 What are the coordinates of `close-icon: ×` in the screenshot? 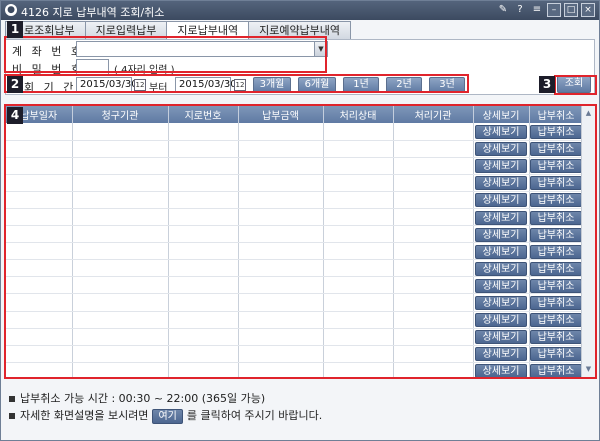 It's located at (588, 10).